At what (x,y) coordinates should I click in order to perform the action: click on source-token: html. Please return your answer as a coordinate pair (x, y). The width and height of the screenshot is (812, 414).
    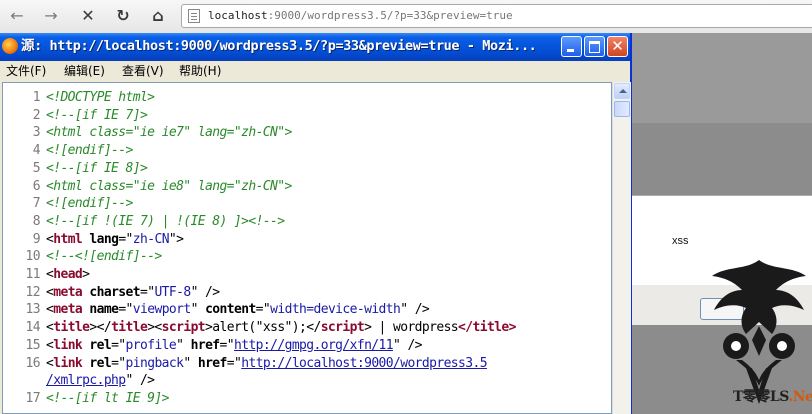
    Looking at the image, I should click on (68, 239).